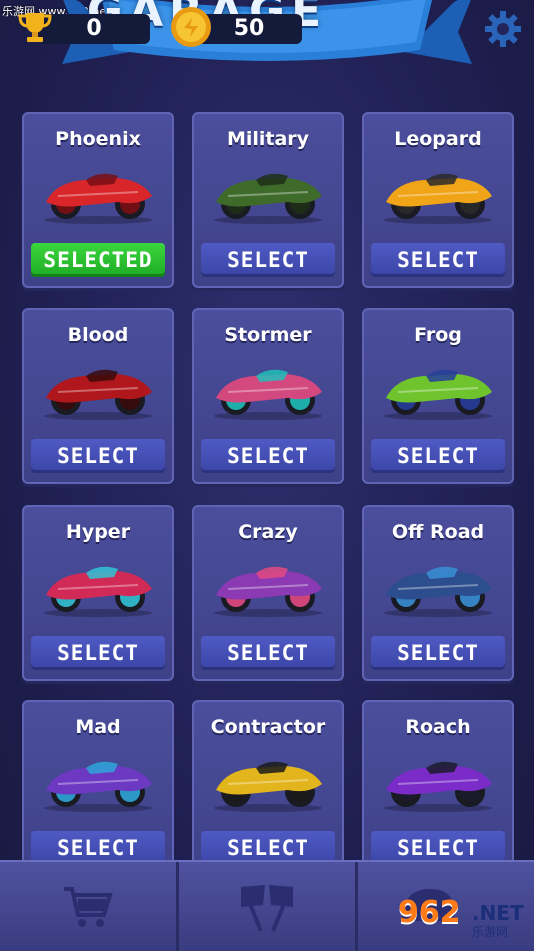 This screenshot has height=951, width=534. Describe the element at coordinates (438, 727) in the screenshot. I see `bike-name: Roach` at that location.